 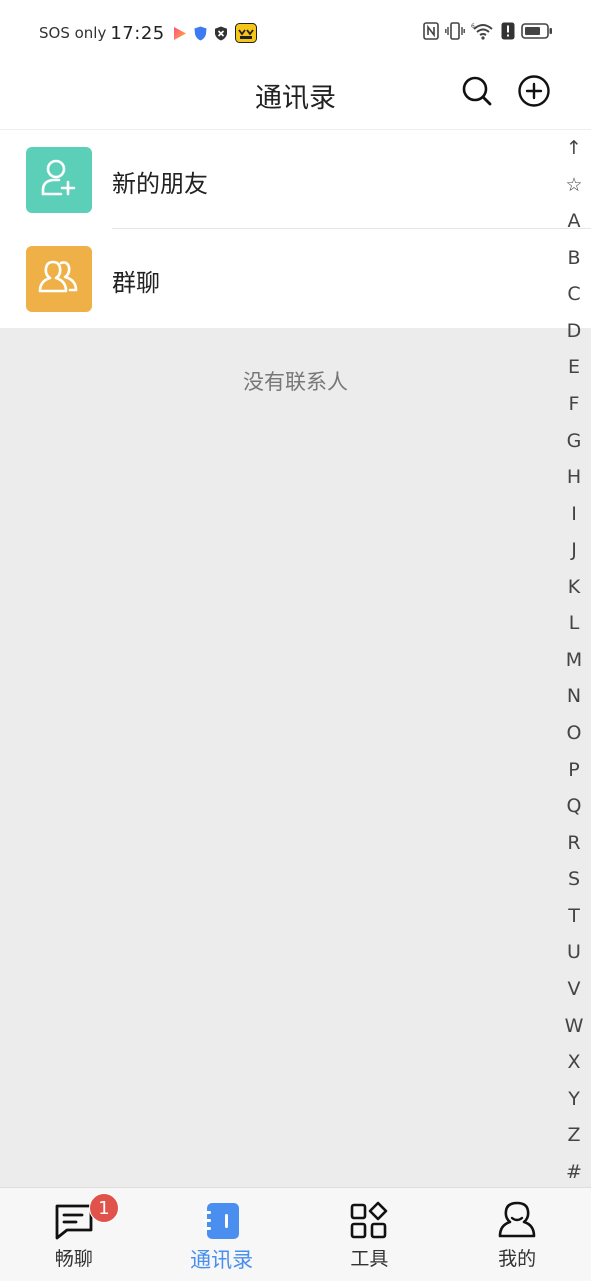 I want to click on status-bar-right: 6, so click(x=488, y=33).